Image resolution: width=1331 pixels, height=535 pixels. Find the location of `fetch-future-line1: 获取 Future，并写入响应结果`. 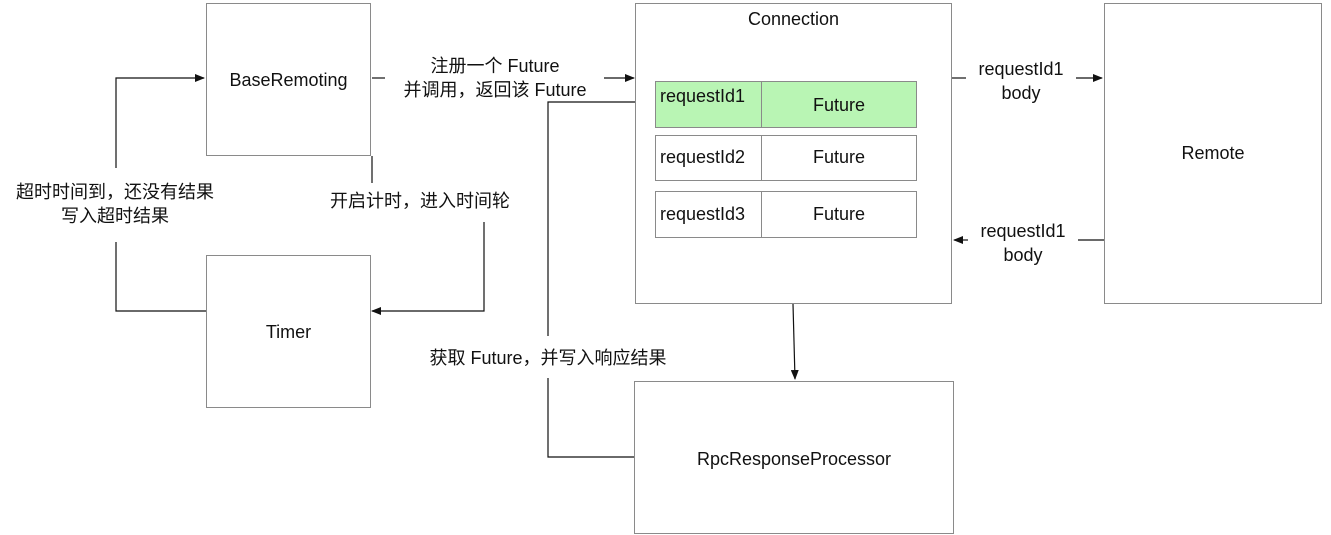

fetch-future-line1: 获取 Future，并写入响应结果 is located at coordinates (548, 358).